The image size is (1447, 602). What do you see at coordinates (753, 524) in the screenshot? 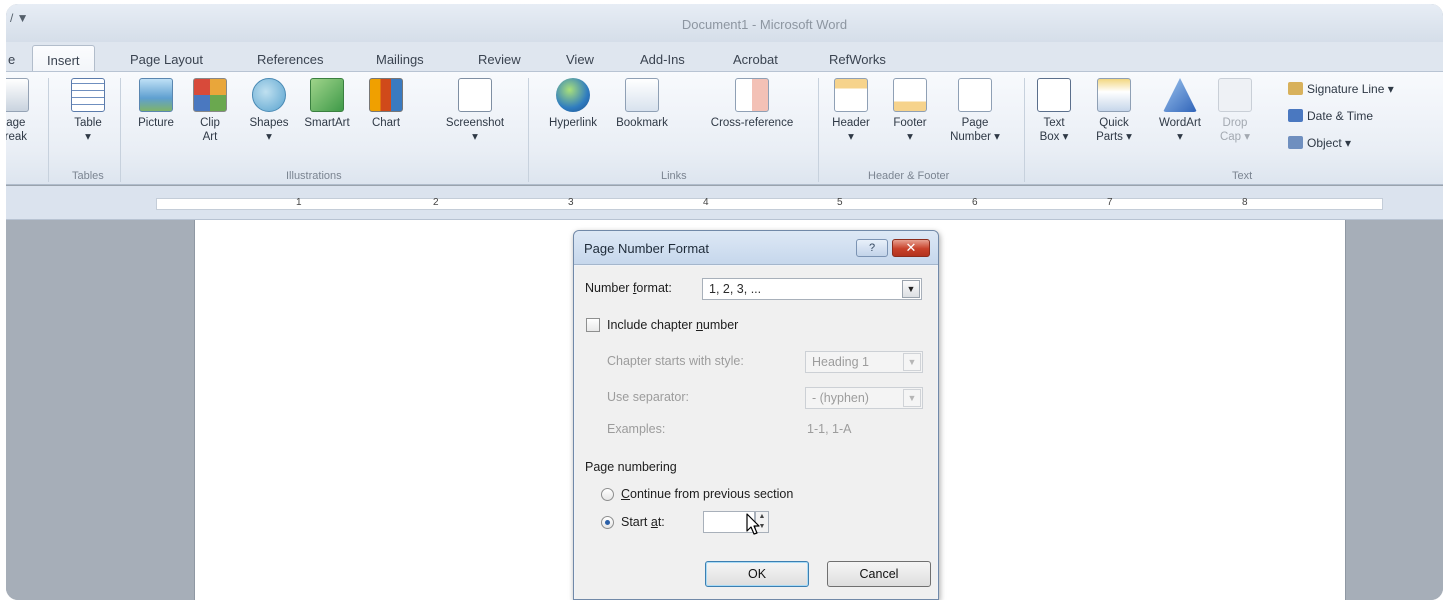
I see `mouse-pointer-icon` at bounding box center [753, 524].